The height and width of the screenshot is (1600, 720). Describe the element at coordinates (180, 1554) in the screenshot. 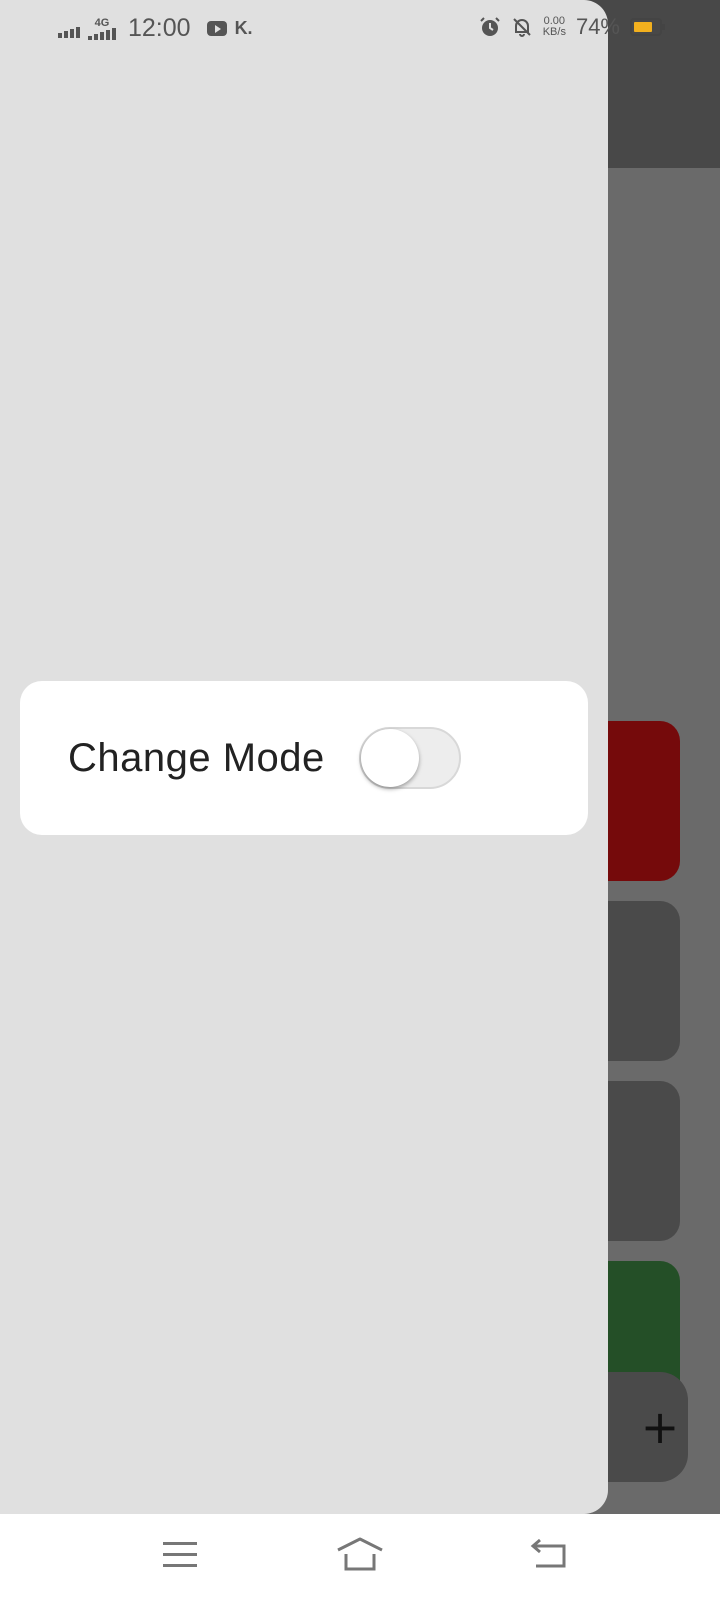

I see `menu-icon` at that location.